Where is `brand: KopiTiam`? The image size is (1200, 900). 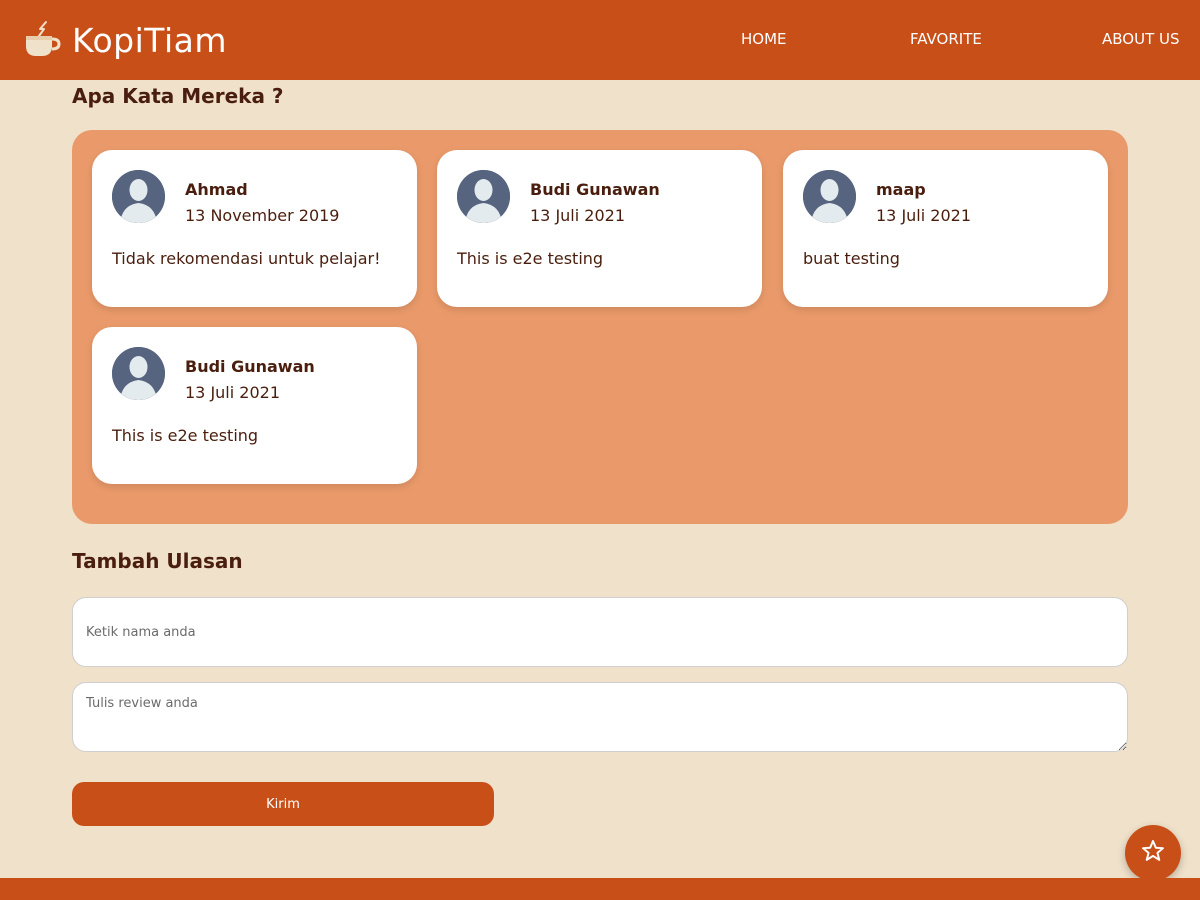
brand: KopiTiam is located at coordinates (124, 40).